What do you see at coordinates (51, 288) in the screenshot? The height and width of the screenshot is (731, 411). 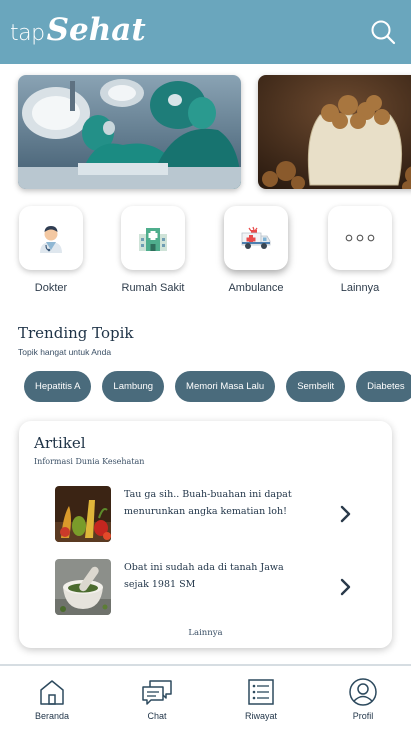 I see `category-label: Dokter` at bounding box center [51, 288].